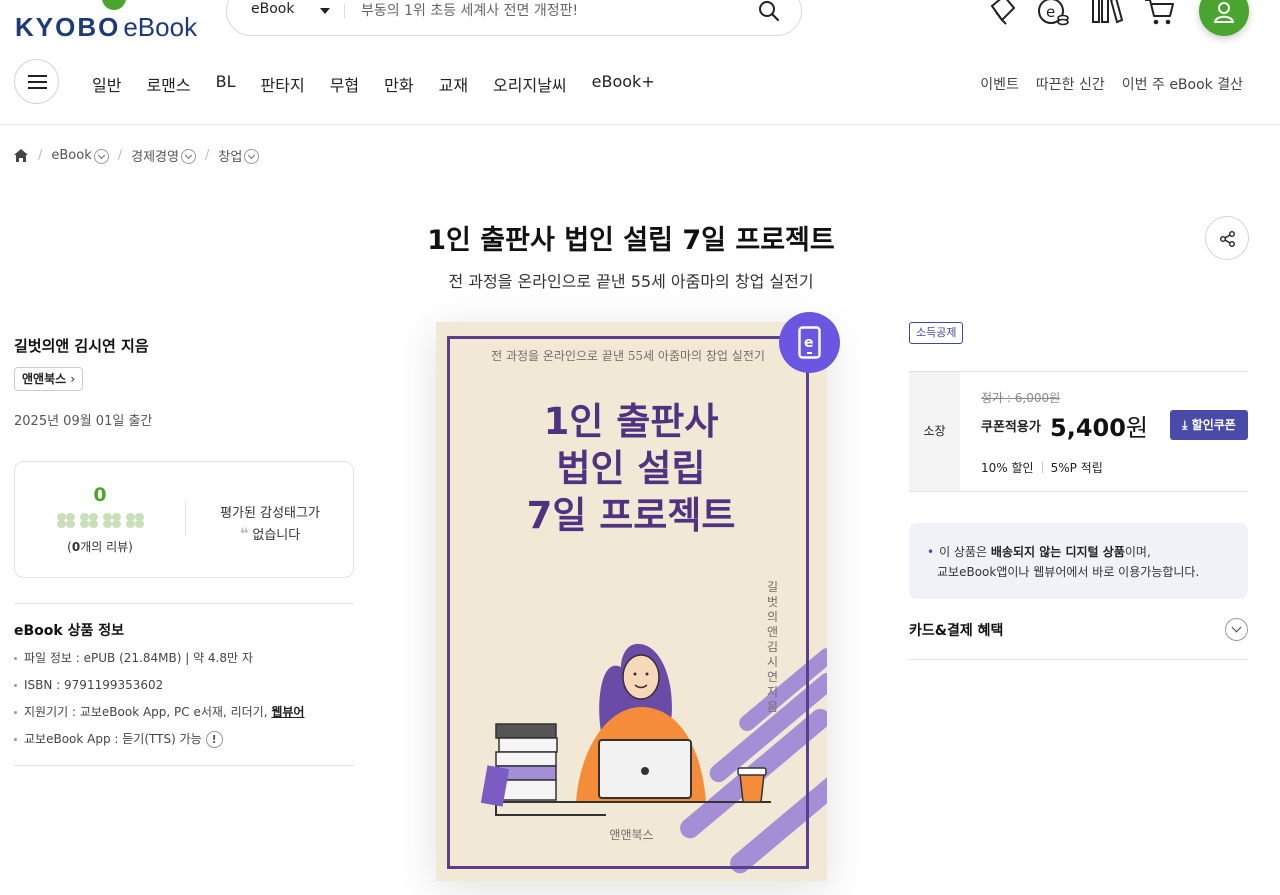  Describe the element at coordinates (270, 513) in the screenshot. I see `emotion-tag-line1: 평가된 감성태그가` at that location.